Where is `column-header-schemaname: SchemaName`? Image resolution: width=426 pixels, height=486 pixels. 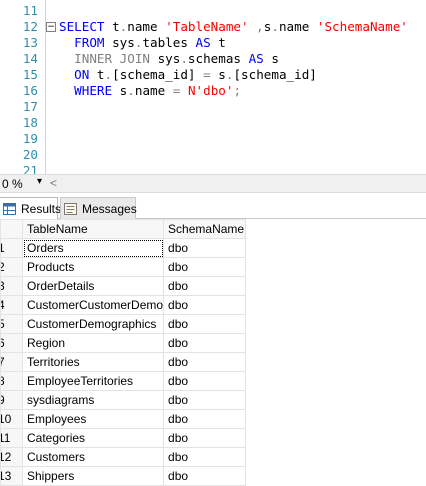
column-header-schemaname: SchemaName is located at coordinates (205, 229).